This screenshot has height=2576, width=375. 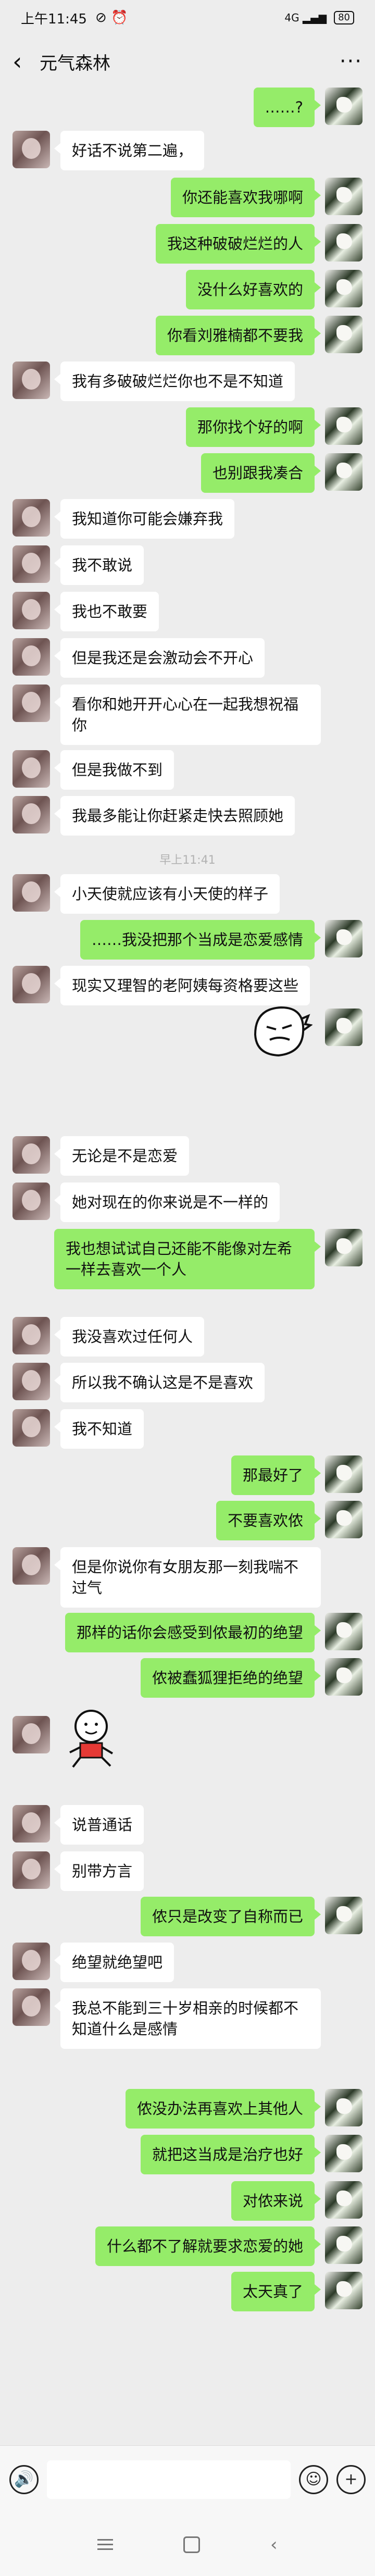 What do you see at coordinates (192, 2544) in the screenshot?
I see `home-icon` at bounding box center [192, 2544].